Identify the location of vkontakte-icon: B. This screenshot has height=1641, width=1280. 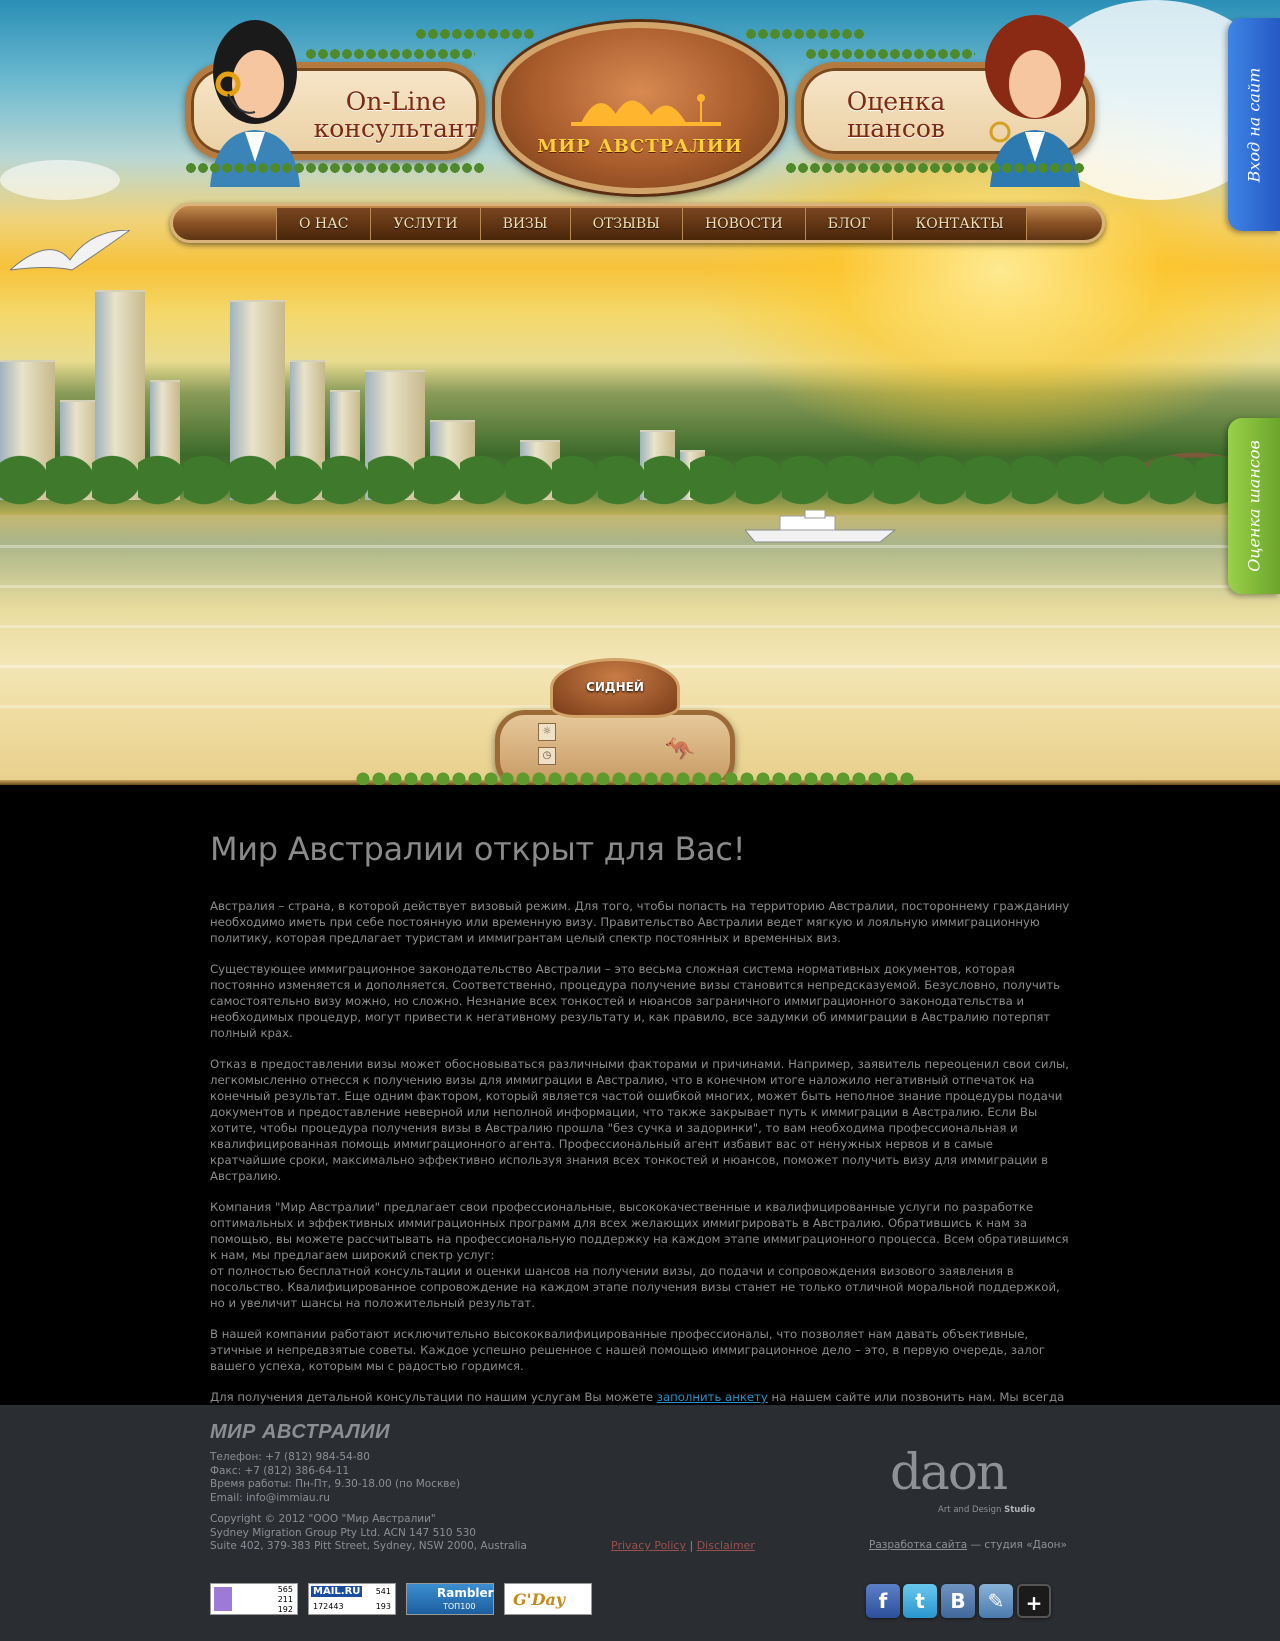
(958, 1601).